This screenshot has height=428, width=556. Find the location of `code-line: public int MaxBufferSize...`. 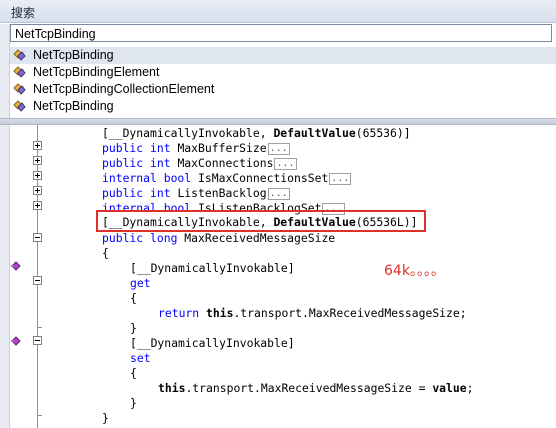

code-line: public int MaxBufferSize... is located at coordinates (196, 148).